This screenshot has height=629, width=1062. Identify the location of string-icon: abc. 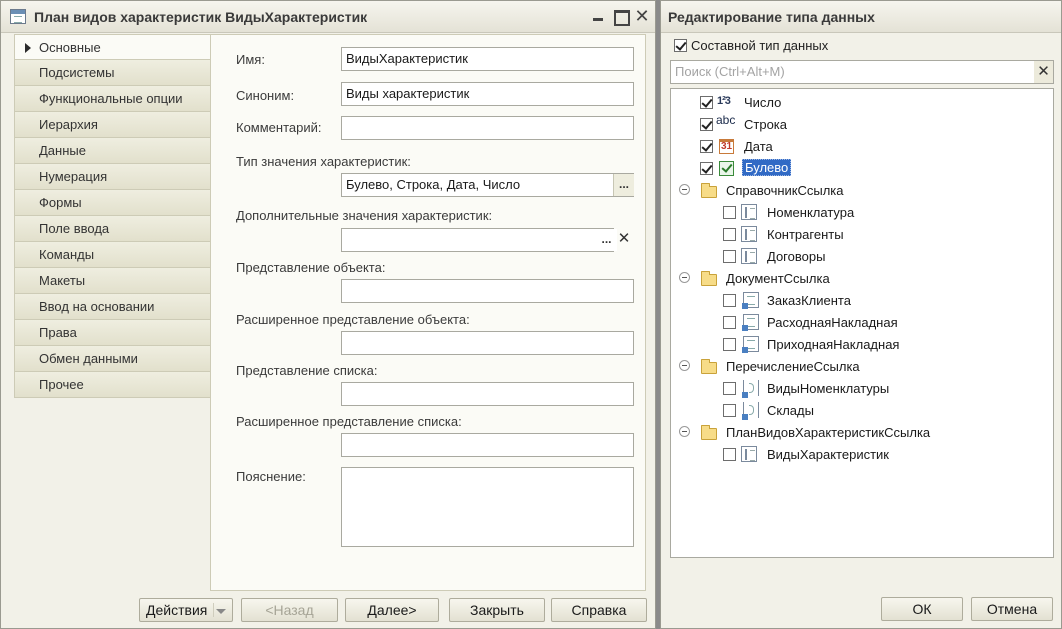
(726, 120).